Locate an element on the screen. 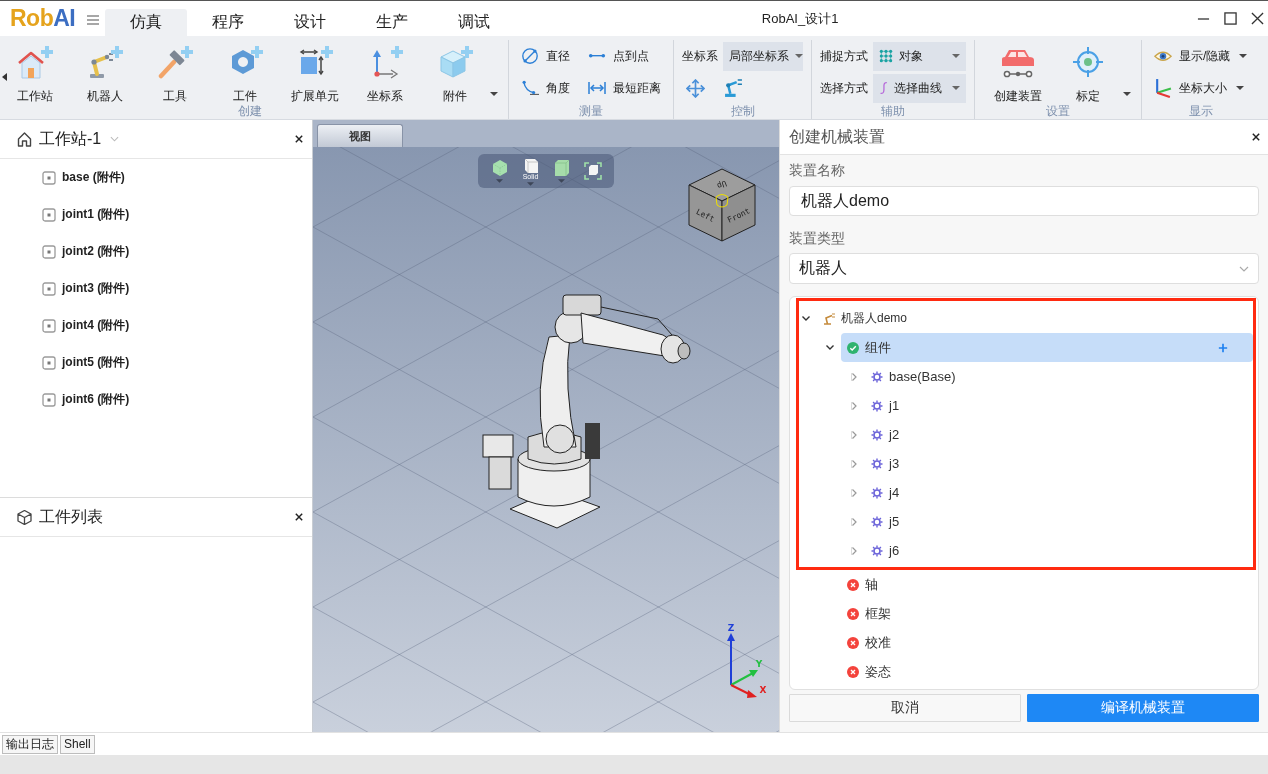 Image resolution: width=1268 pixels, height=774 pixels. house-plus-icon is located at coordinates (35, 62).